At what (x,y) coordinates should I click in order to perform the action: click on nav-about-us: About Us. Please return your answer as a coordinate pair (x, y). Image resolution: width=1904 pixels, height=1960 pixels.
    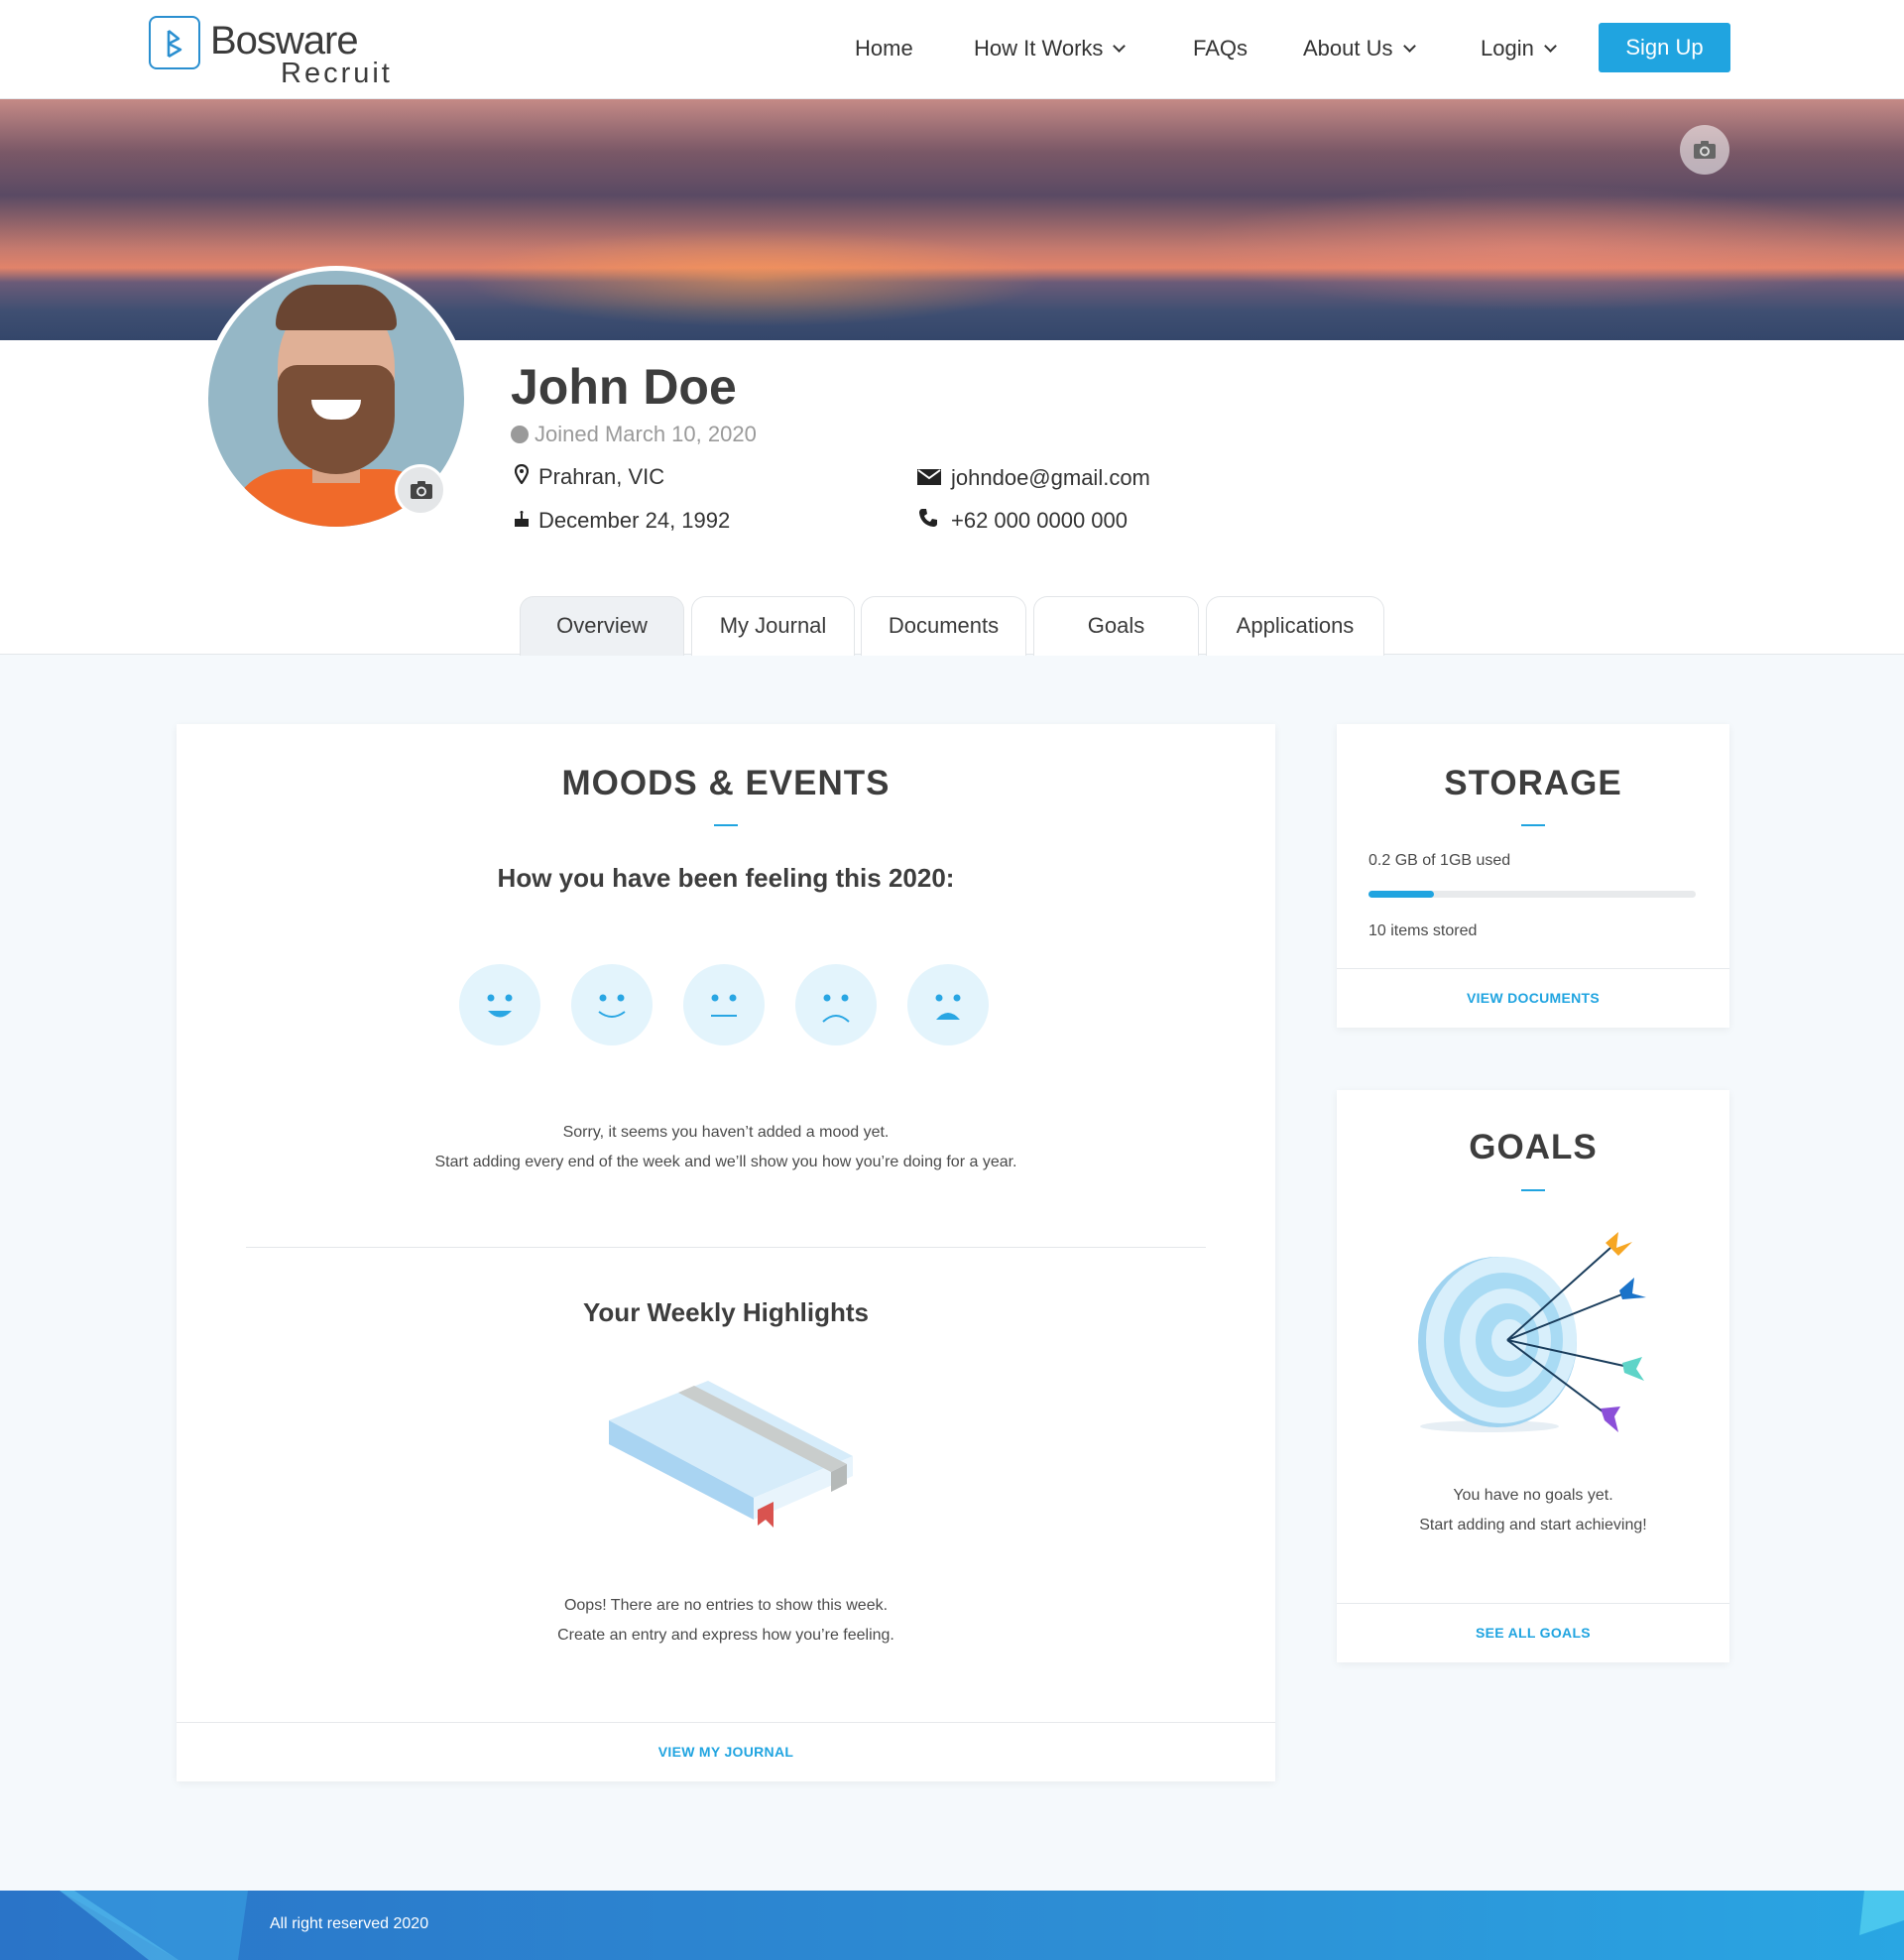
    Looking at the image, I should click on (1359, 49).